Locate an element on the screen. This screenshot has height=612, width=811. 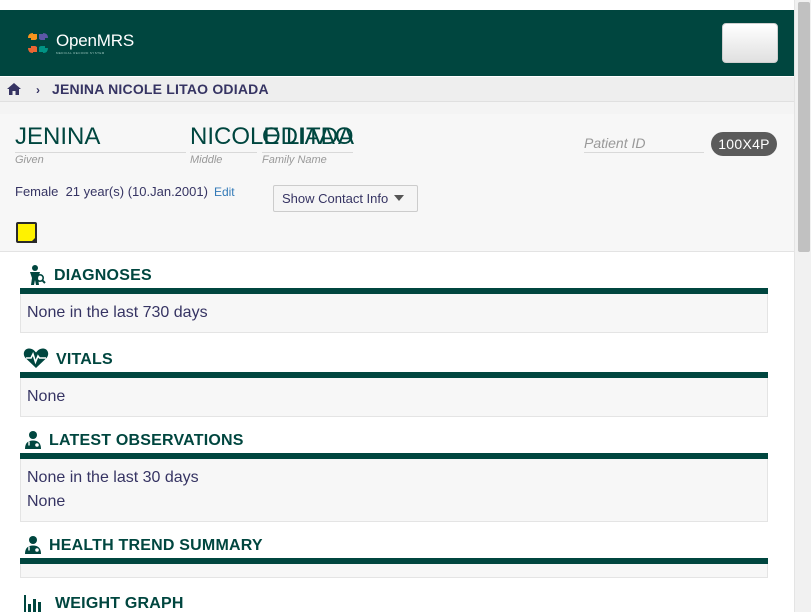
health-trend-summary-body is located at coordinates (394, 571).